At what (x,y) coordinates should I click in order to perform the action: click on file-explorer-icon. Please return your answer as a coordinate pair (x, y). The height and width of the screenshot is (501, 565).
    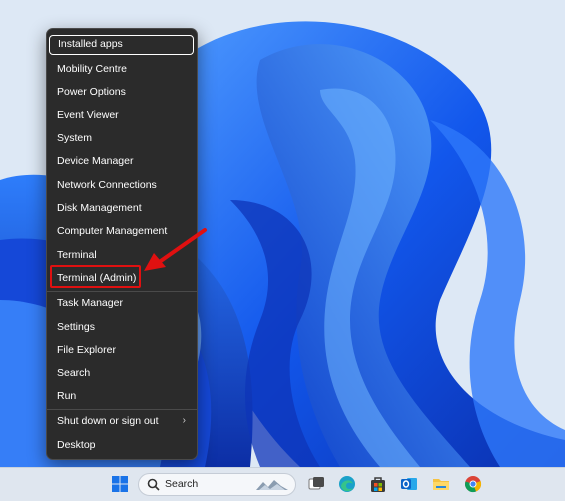
    Looking at the image, I should click on (441, 484).